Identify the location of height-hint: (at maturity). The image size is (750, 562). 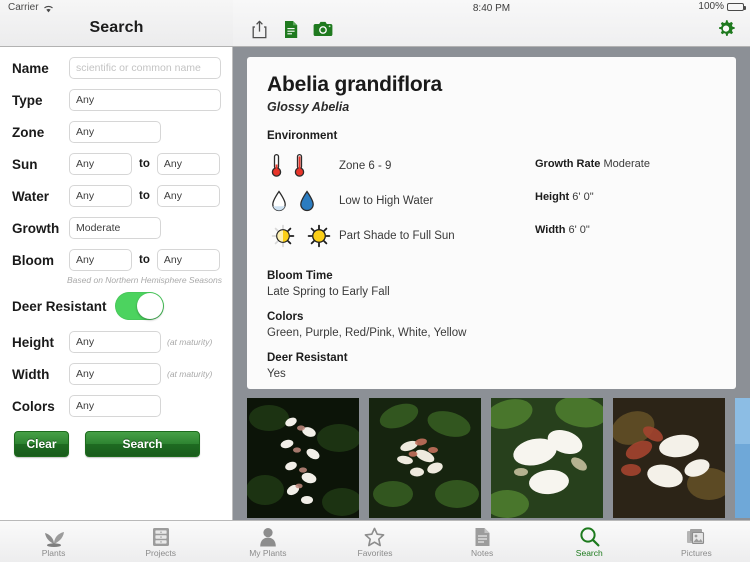
(190, 342).